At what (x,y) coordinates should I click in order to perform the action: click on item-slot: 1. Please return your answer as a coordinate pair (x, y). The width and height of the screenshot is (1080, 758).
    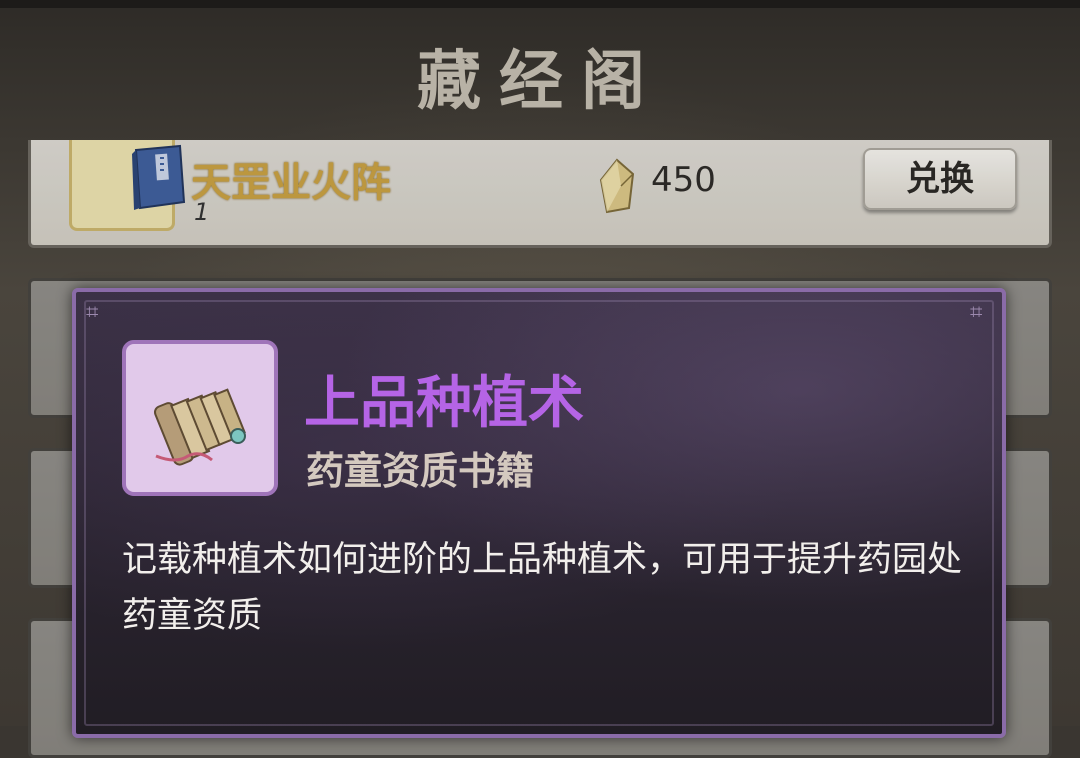
    Looking at the image, I should click on (139, 185).